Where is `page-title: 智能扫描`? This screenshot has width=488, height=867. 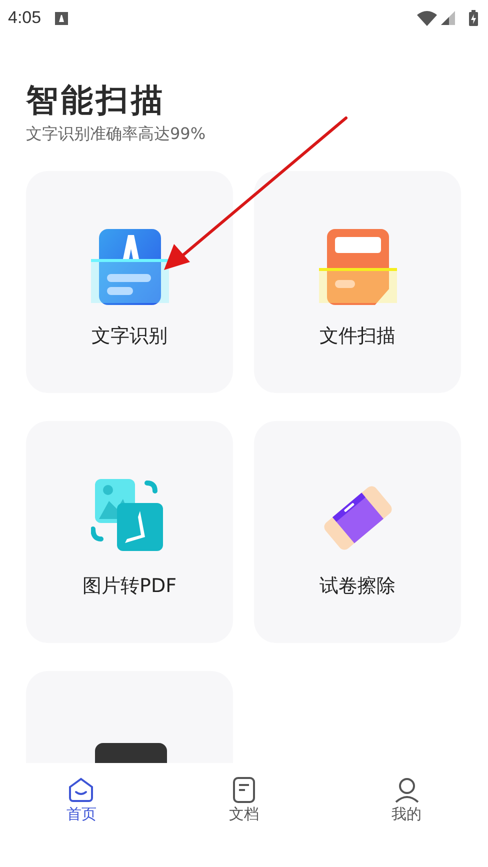 page-title: 智能扫描 is located at coordinates (96, 100).